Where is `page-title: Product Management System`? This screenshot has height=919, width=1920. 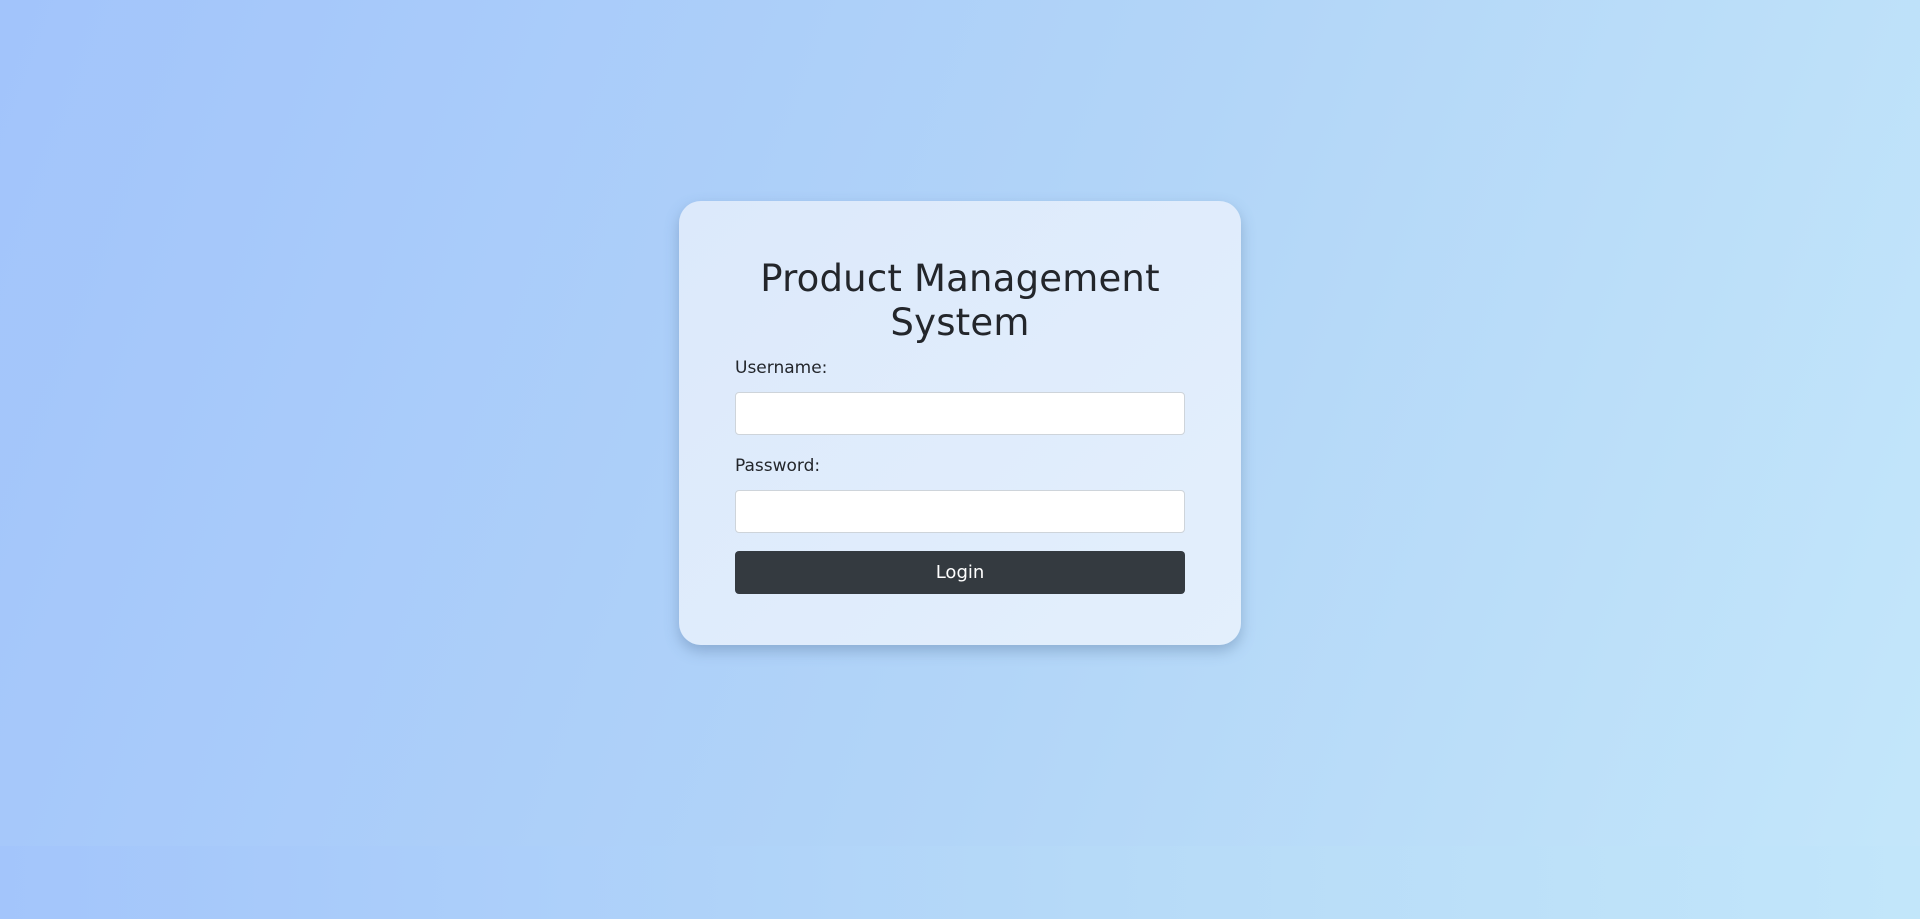
page-title: Product Management System is located at coordinates (960, 300).